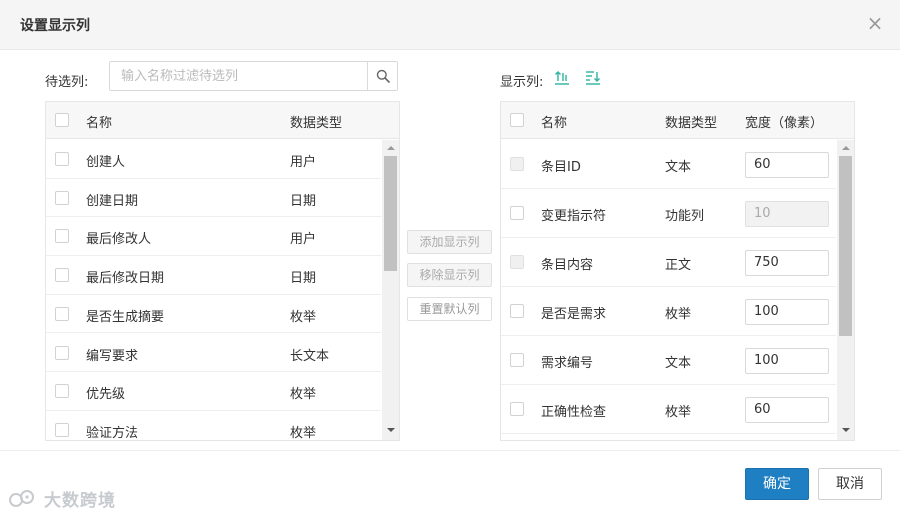 The height and width of the screenshot is (516, 900). I want to click on watermark-text: 大数跨境, so click(80, 501).